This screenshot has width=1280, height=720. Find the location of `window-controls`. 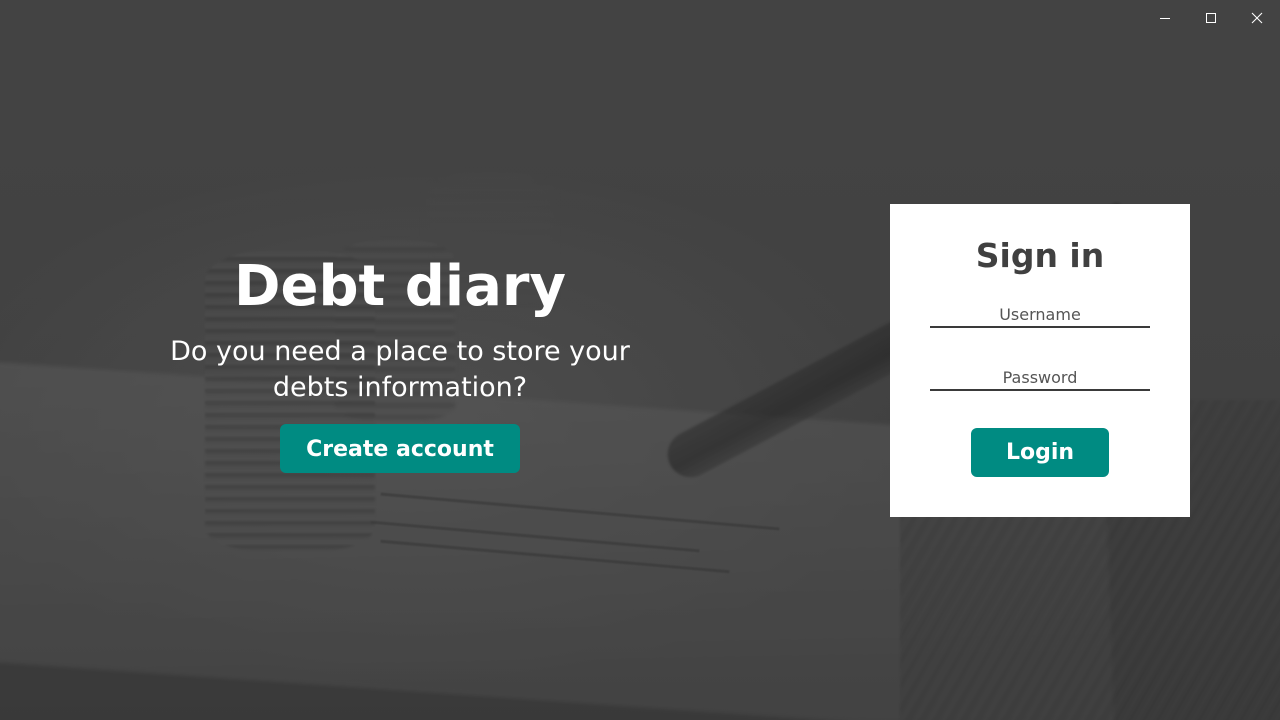

window-controls is located at coordinates (1211, 18).